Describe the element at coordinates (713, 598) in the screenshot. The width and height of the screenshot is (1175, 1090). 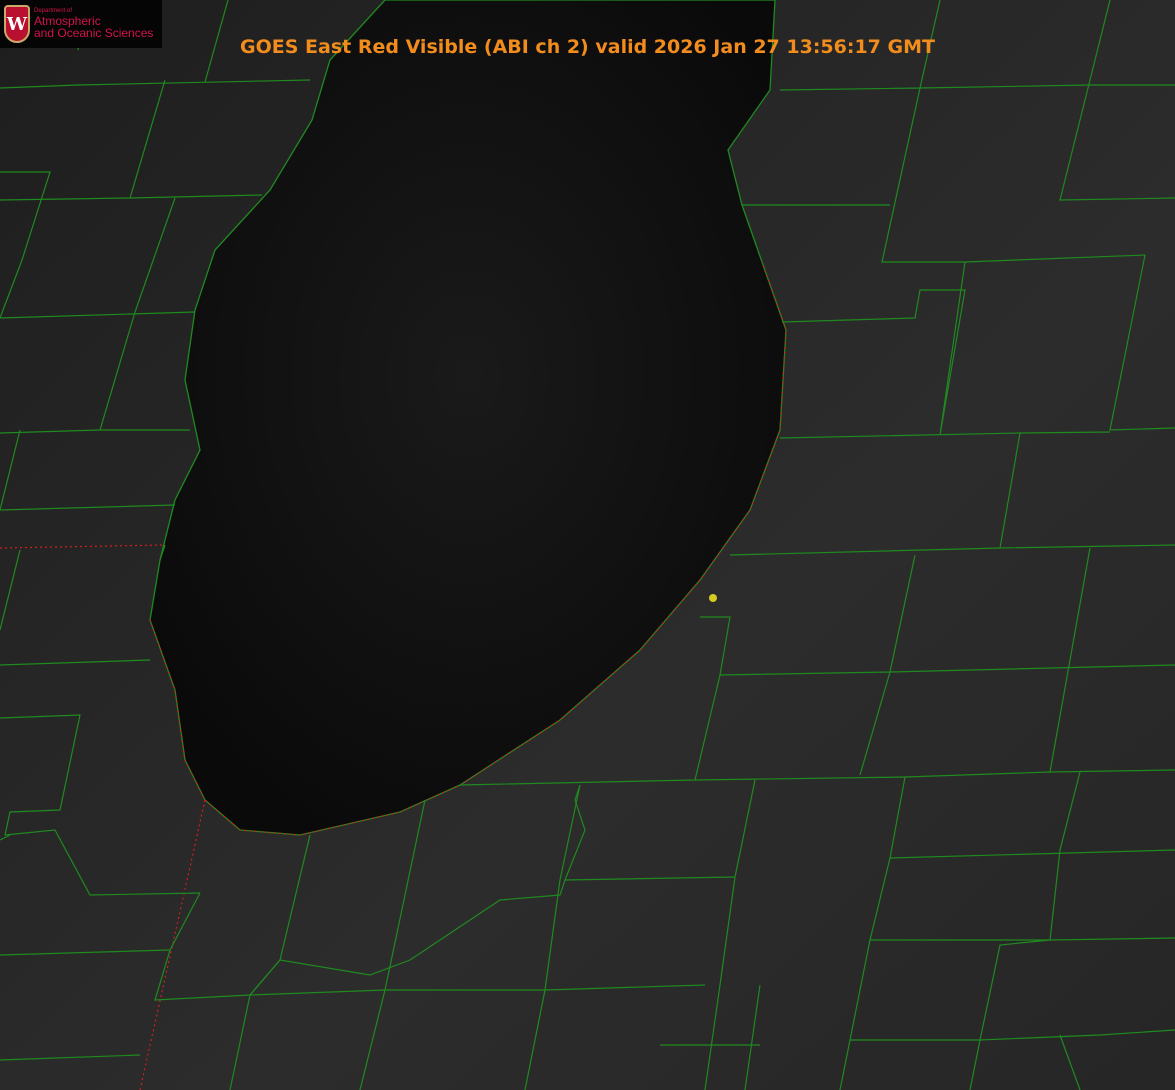
I see `point-marker` at that location.